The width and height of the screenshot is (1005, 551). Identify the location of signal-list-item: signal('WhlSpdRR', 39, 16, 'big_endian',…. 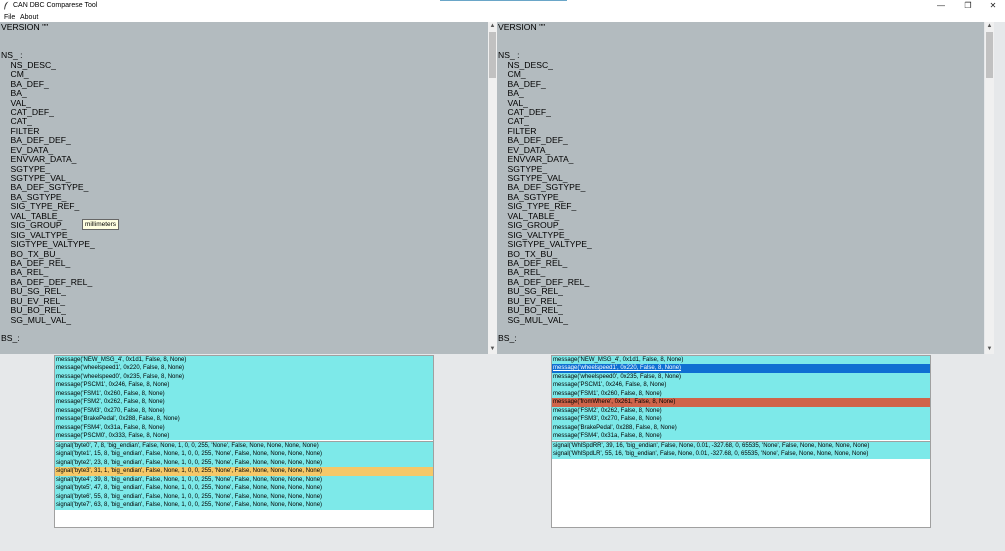
(741, 446).